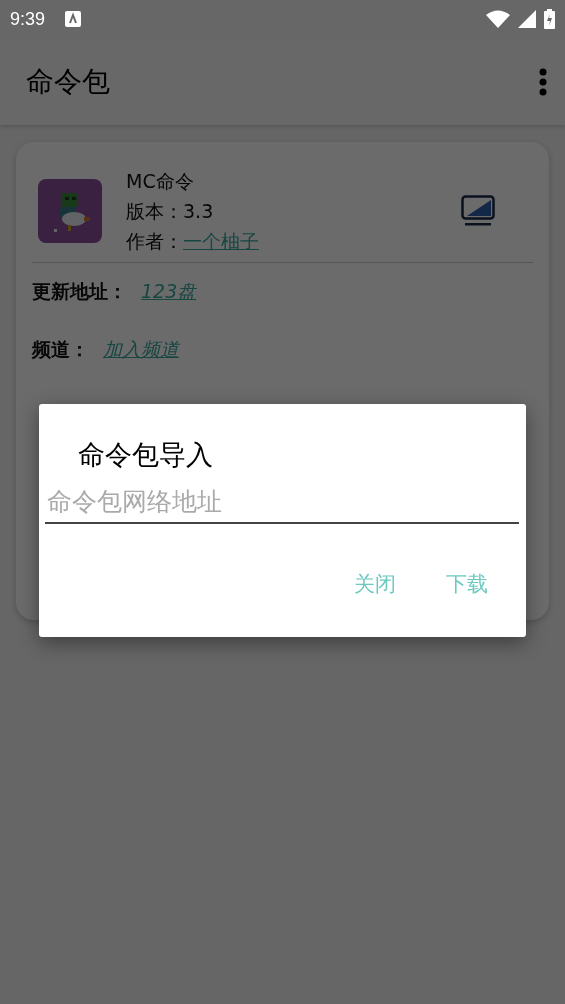 The width and height of the screenshot is (565, 1004). What do you see at coordinates (68, 81) in the screenshot?
I see `app-title: 命令包` at bounding box center [68, 81].